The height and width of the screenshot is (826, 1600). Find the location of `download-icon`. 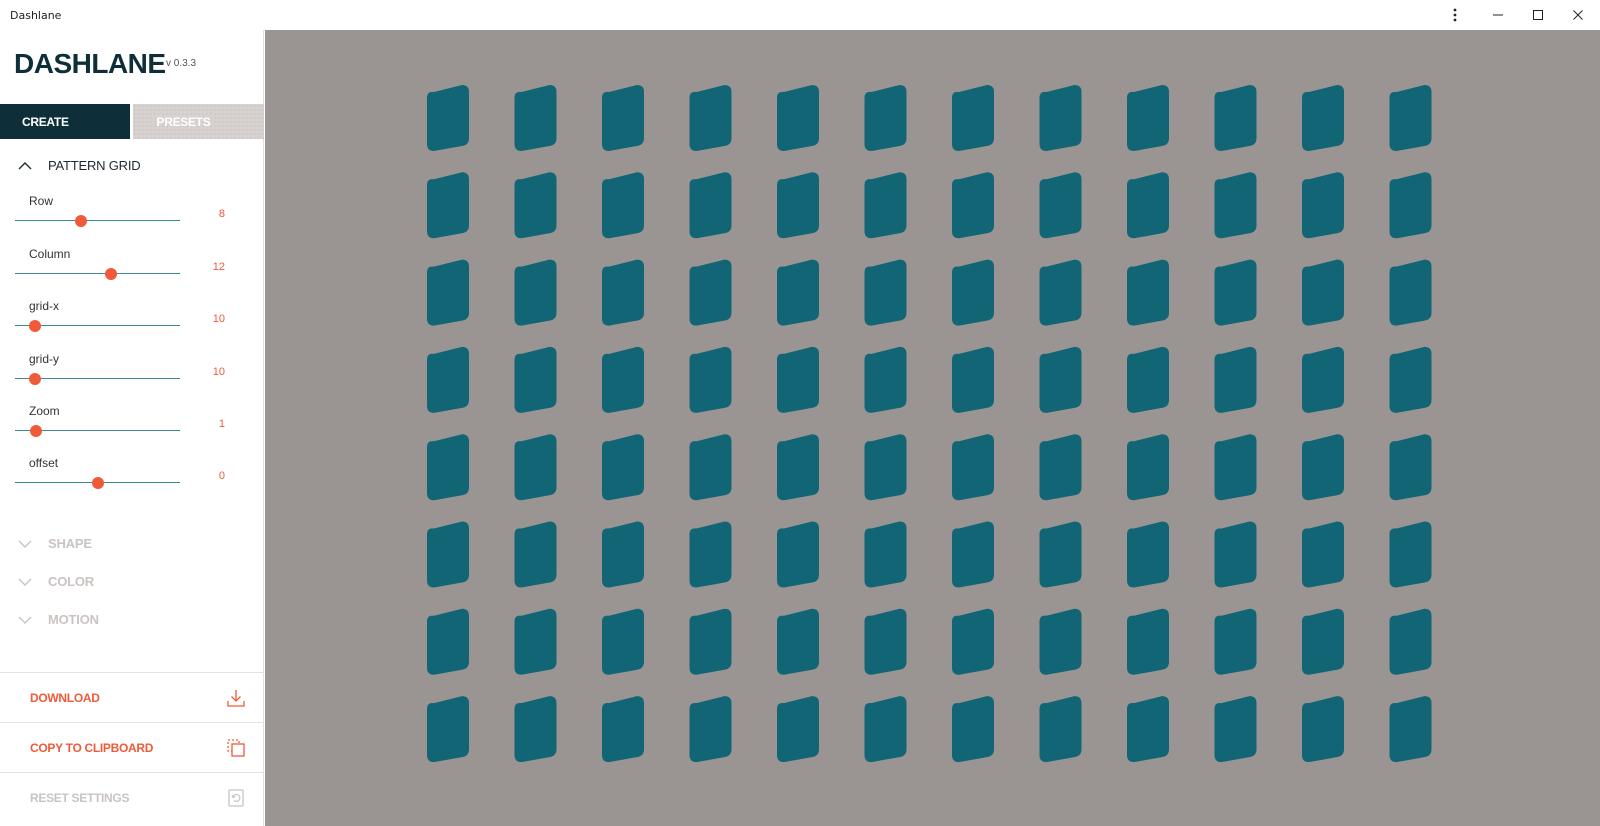

download-icon is located at coordinates (236, 698).